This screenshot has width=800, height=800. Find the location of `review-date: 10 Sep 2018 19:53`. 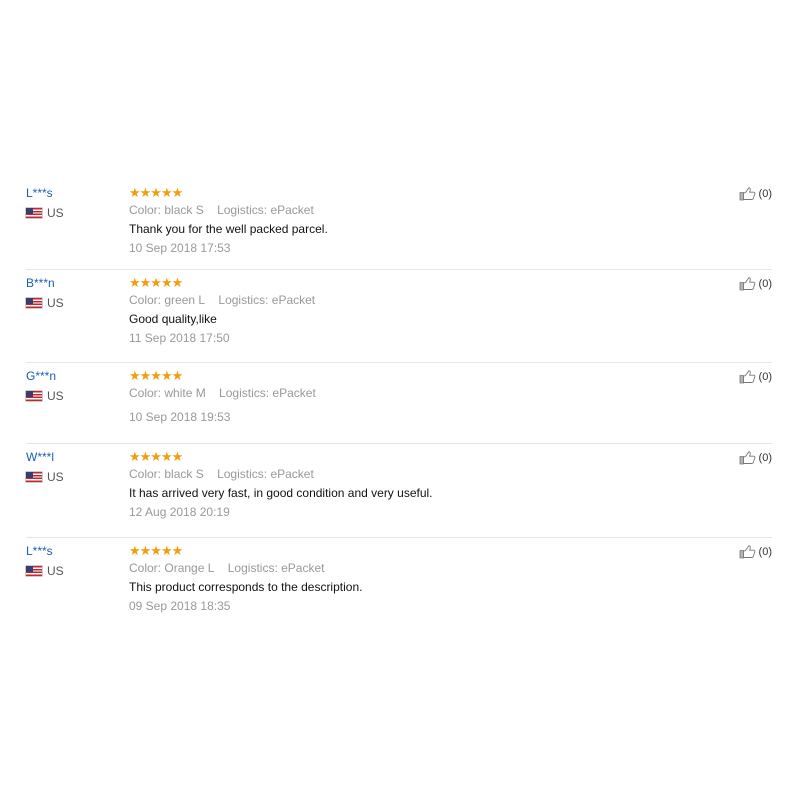

review-date: 10 Sep 2018 19:53 is located at coordinates (180, 417).